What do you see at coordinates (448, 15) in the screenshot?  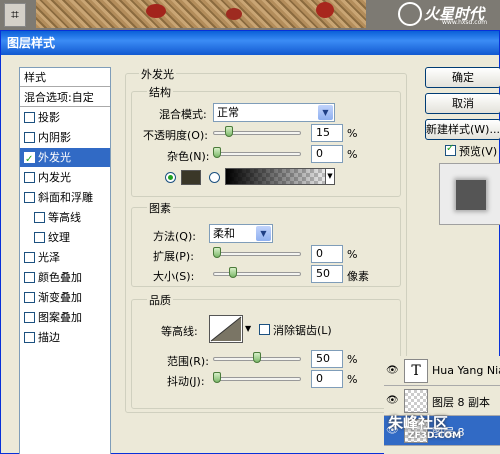 I see `site-logo: 火星时代 www.hxsd.com` at bounding box center [448, 15].